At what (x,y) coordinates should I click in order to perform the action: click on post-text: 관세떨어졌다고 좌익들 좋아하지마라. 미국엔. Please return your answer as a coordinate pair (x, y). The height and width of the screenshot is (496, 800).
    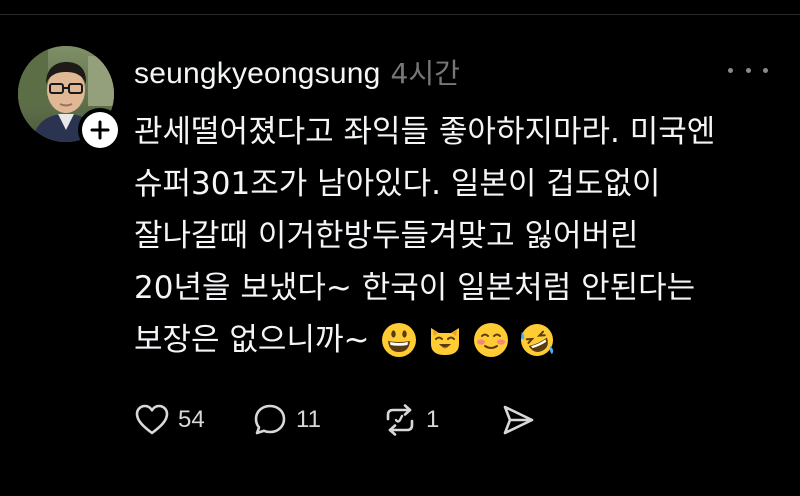
    Looking at the image, I should click on (425, 132).